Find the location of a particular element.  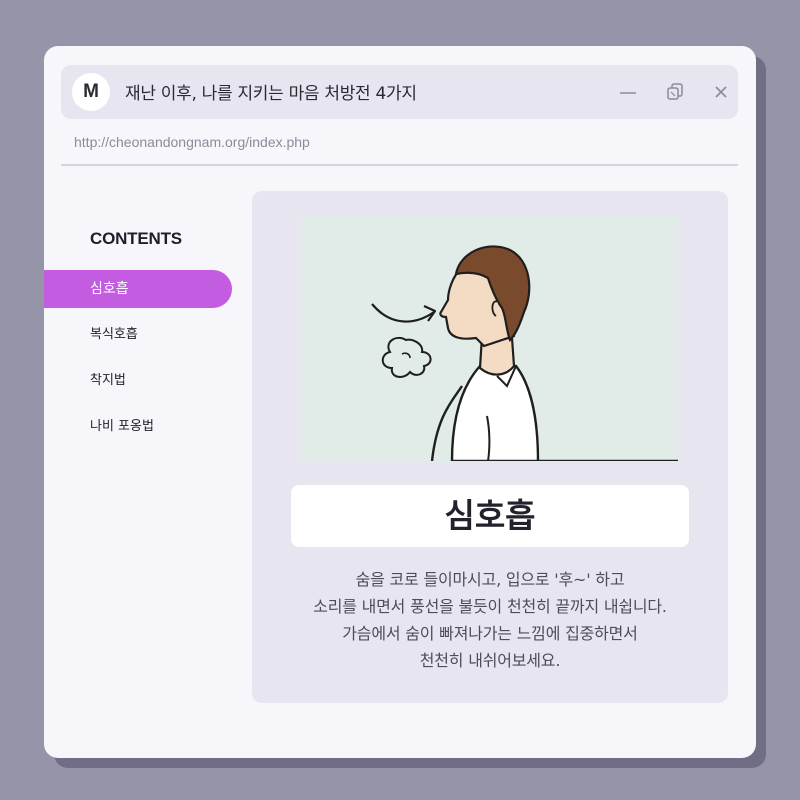

sidebar-item-abdominal-breathing: 복식호흡 is located at coordinates (138, 335).